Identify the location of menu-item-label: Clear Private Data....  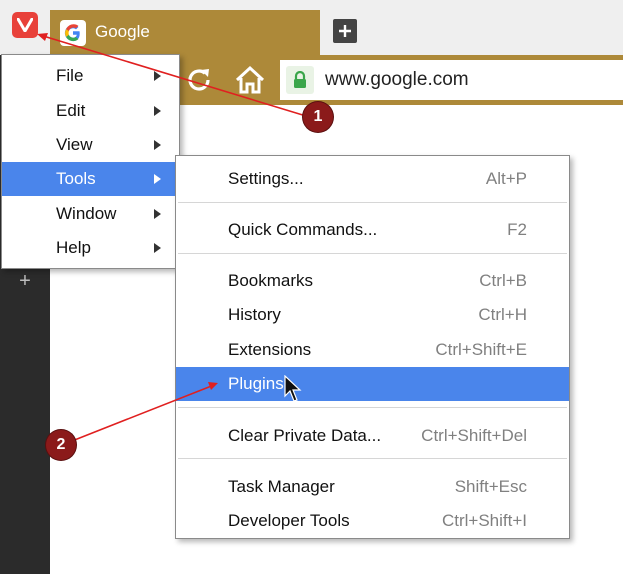
(305, 435).